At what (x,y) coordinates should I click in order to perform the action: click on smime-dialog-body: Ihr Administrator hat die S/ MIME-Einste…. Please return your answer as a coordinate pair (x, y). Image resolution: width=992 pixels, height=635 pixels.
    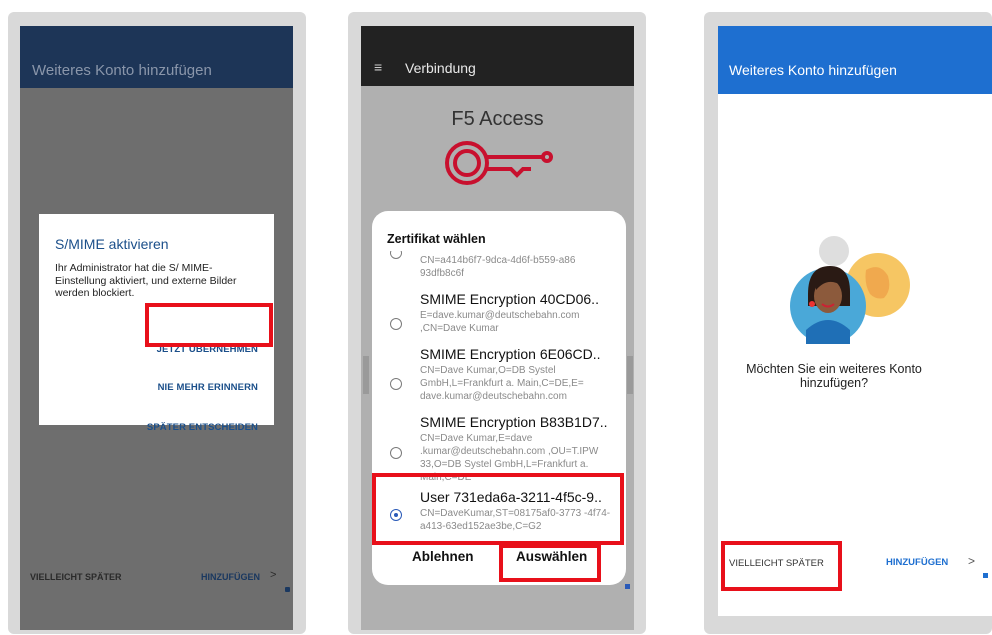
    Looking at the image, I should click on (146, 280).